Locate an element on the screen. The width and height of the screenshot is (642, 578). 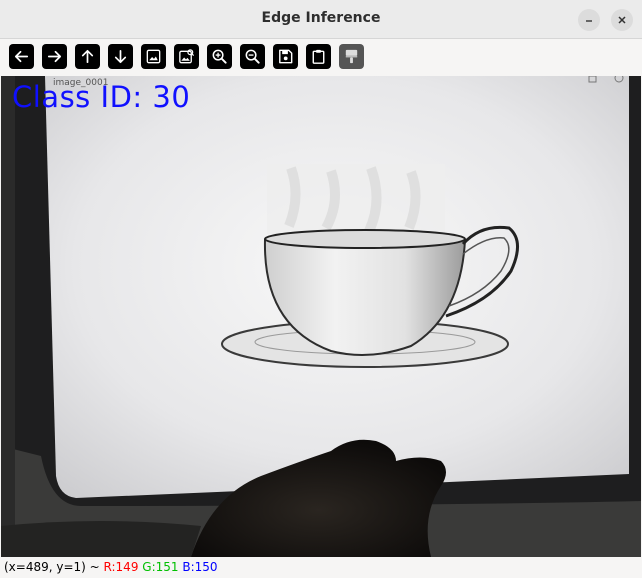
zoom-fit-button is located at coordinates (153, 56).